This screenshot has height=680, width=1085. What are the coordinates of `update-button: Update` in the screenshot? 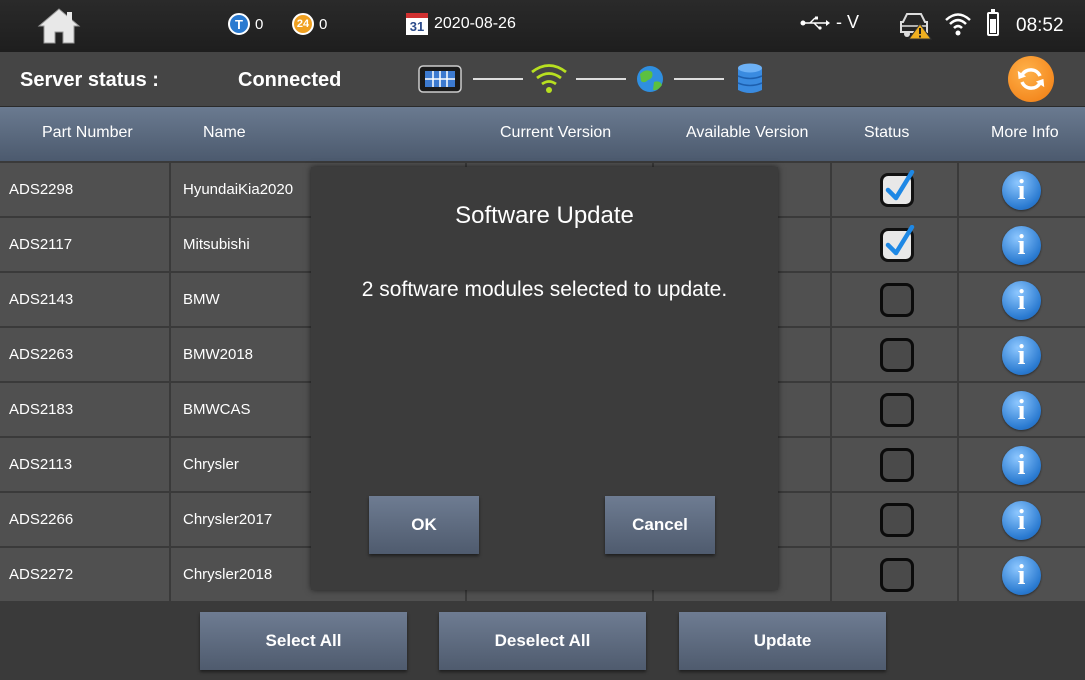 It's located at (782, 641).